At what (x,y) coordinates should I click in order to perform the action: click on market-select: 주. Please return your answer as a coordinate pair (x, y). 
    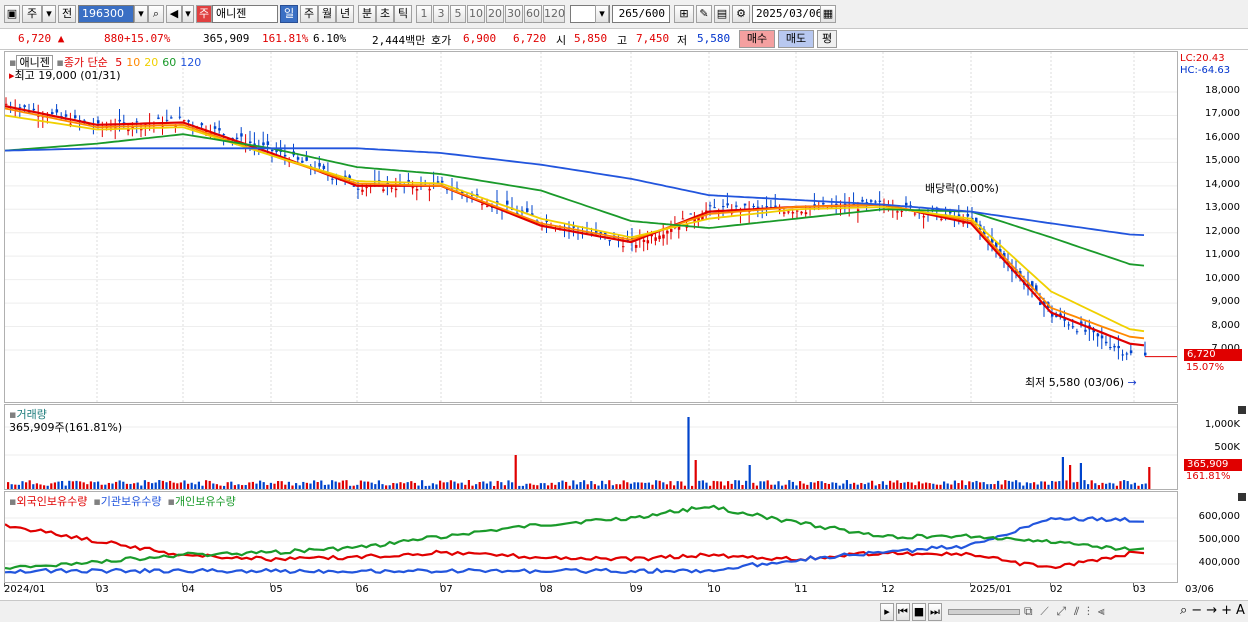
    Looking at the image, I should click on (32, 14).